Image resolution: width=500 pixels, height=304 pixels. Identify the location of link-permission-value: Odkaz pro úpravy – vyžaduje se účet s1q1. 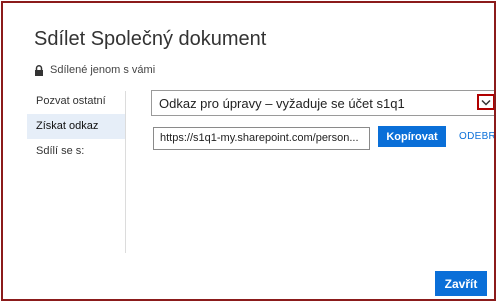
(282, 103).